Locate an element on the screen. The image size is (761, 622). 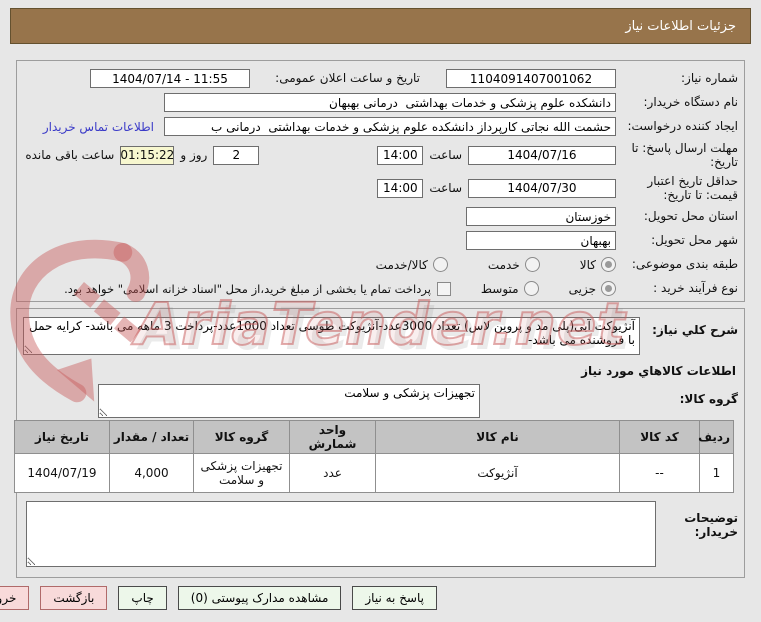
response-deadline-date-input is located at coordinates (542, 155).